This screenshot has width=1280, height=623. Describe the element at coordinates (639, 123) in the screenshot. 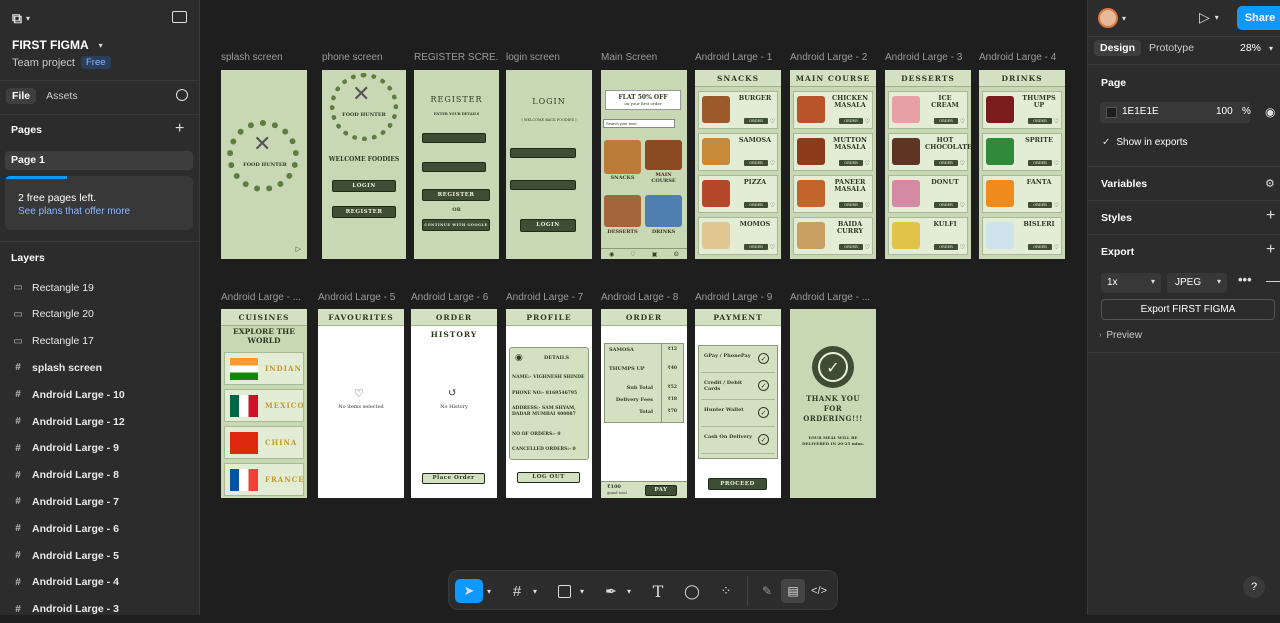

I see `search-bar: Search your food` at that location.